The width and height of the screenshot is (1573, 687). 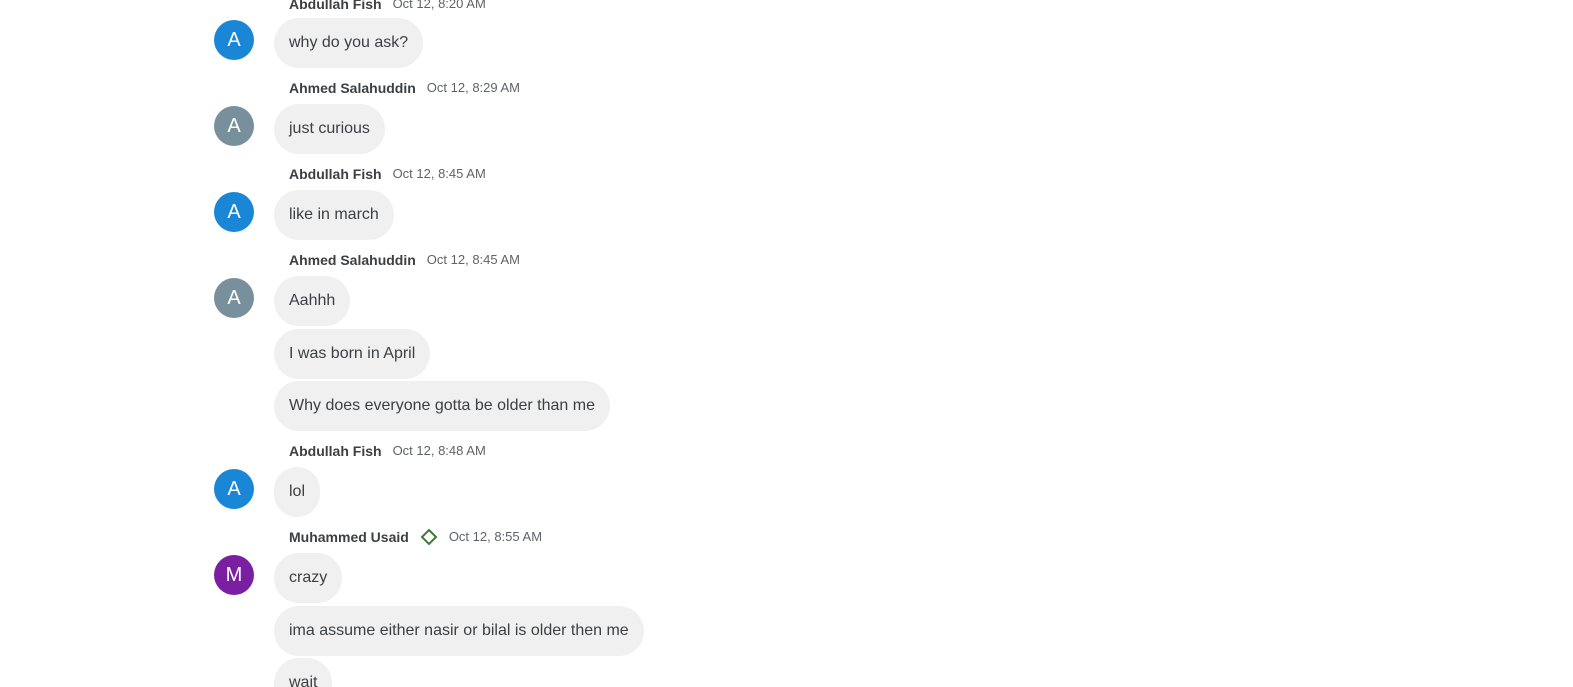 I want to click on message-bubble: Aahhh, so click(x=312, y=301).